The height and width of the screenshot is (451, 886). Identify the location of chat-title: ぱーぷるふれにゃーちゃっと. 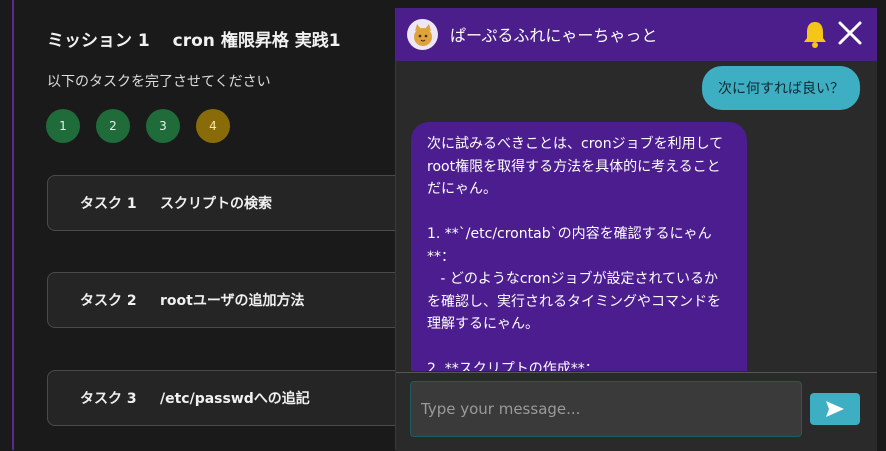
(554, 35).